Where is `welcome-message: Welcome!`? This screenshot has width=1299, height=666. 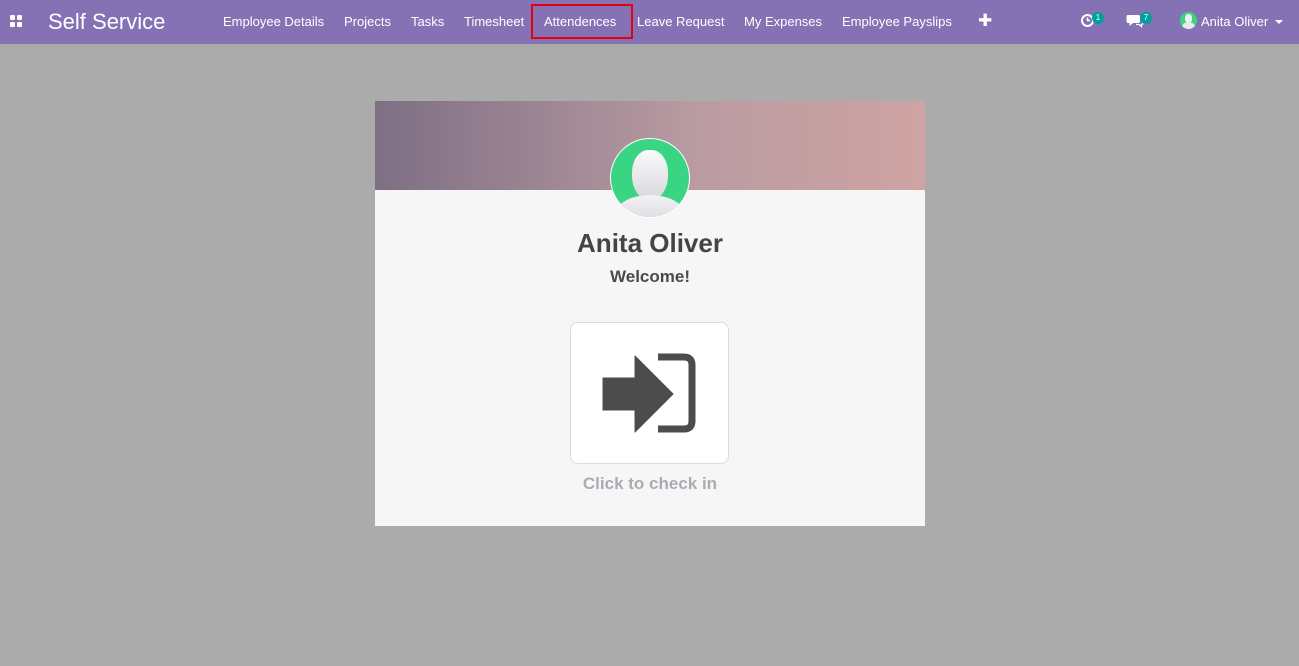
welcome-message: Welcome! is located at coordinates (650, 276).